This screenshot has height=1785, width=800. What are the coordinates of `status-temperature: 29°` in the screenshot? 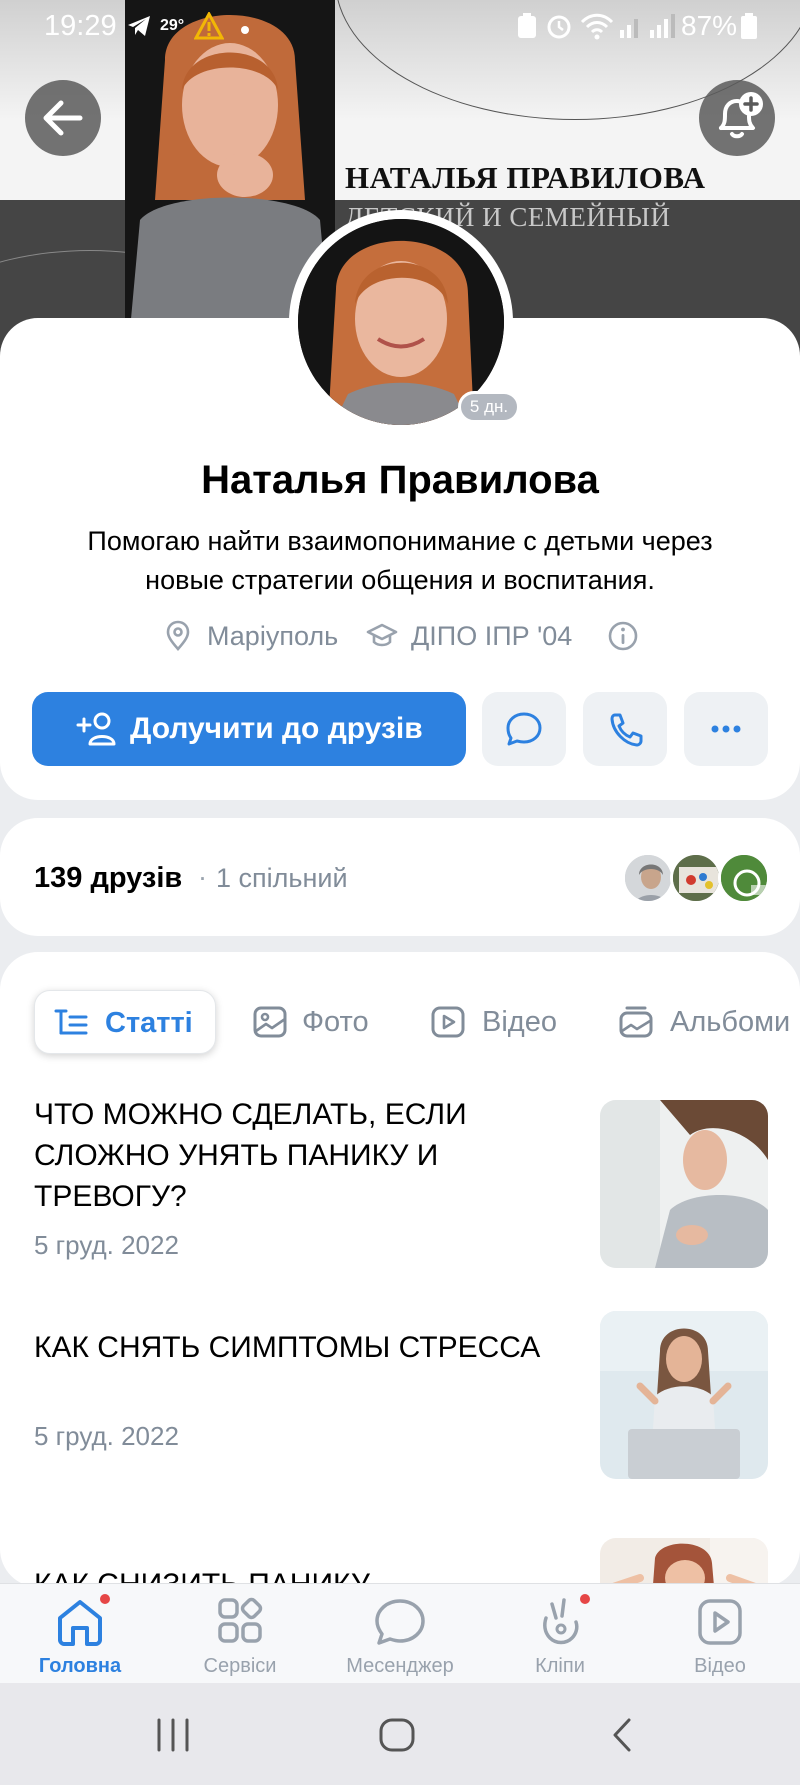 It's located at (172, 25).